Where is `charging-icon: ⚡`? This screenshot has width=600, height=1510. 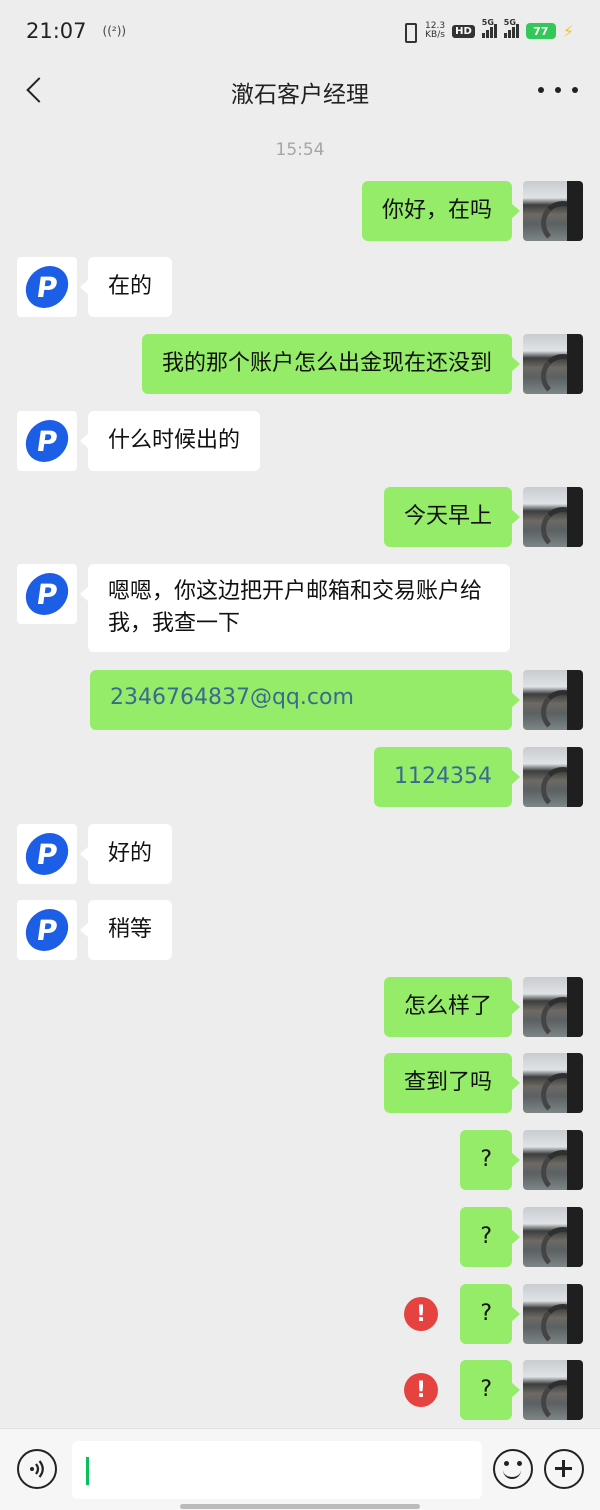
charging-icon: ⚡ is located at coordinates (568, 31).